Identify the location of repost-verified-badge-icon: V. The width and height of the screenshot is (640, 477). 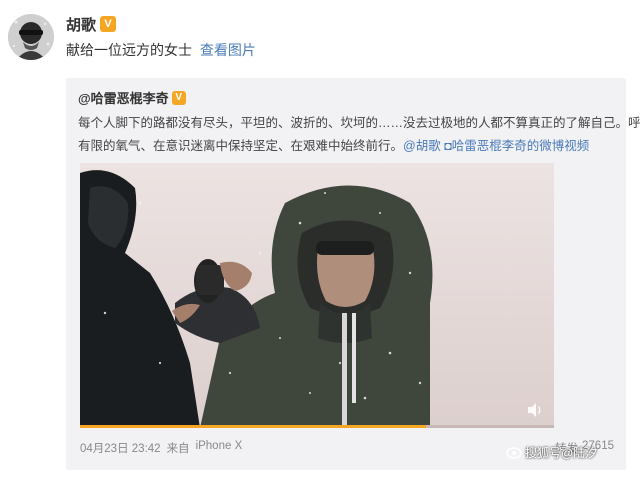
(178, 97).